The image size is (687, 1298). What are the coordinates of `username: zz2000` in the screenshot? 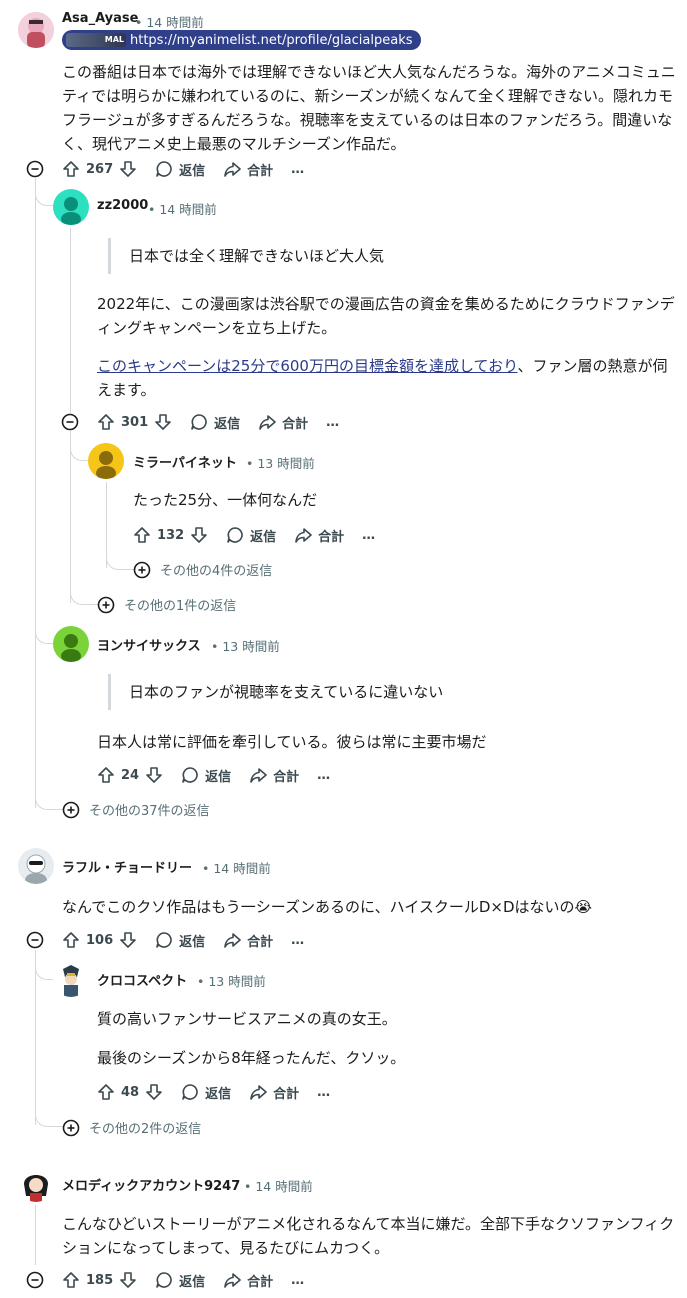 It's located at (122, 205).